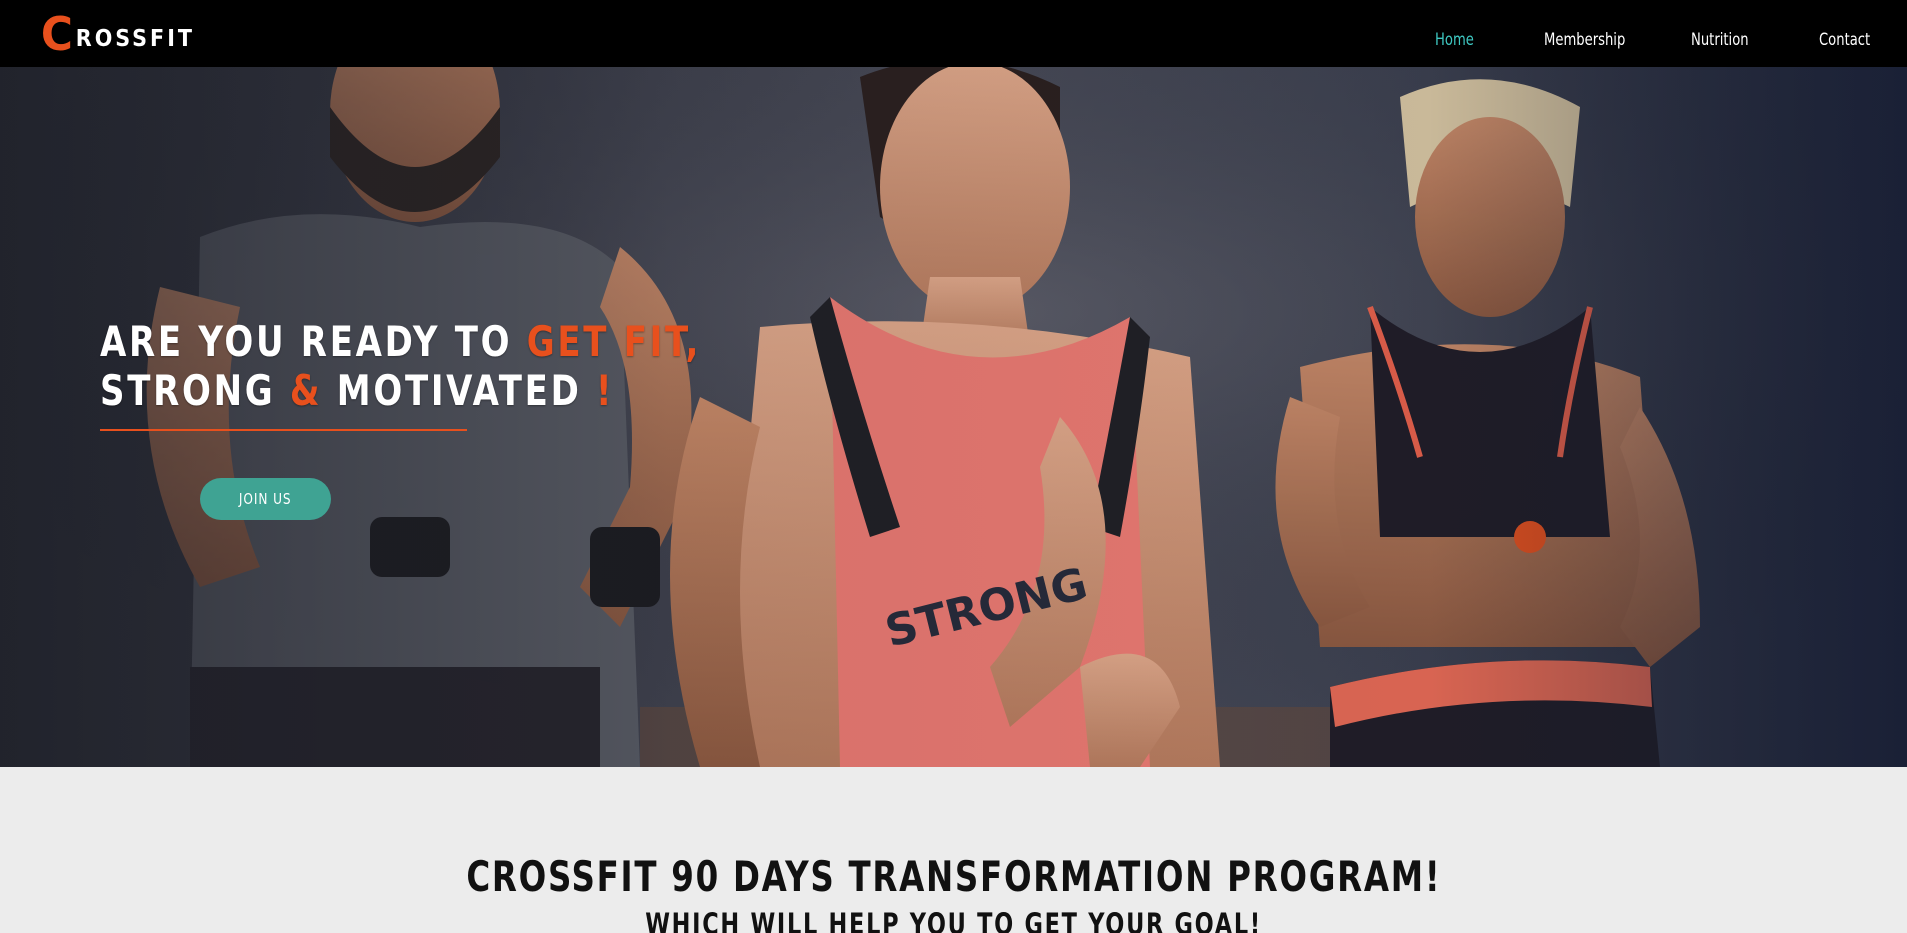 This screenshot has height=933, width=1907. Describe the element at coordinates (1584, 40) in the screenshot. I see `nav-membership: Membership` at that location.